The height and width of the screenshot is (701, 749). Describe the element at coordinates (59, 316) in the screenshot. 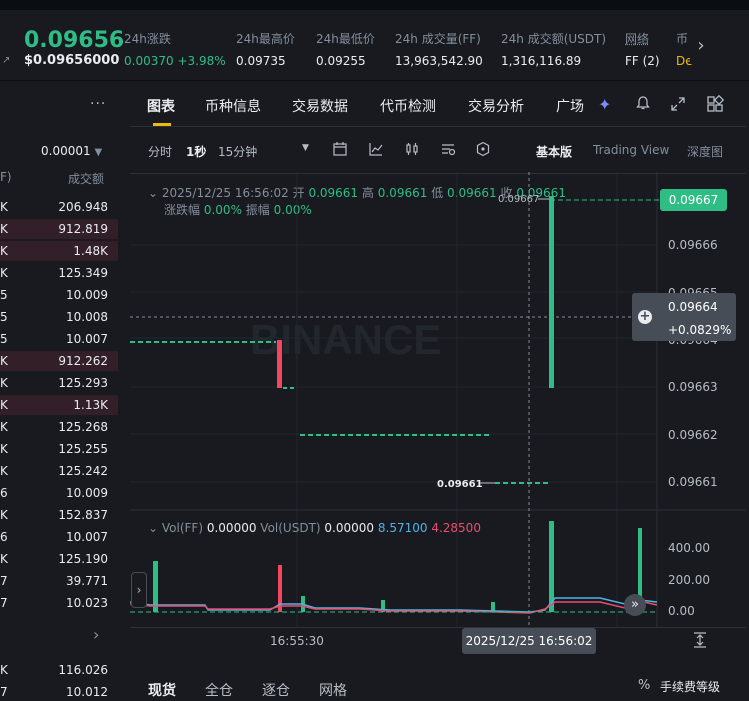

I see `book-row: 5 10.008` at that location.